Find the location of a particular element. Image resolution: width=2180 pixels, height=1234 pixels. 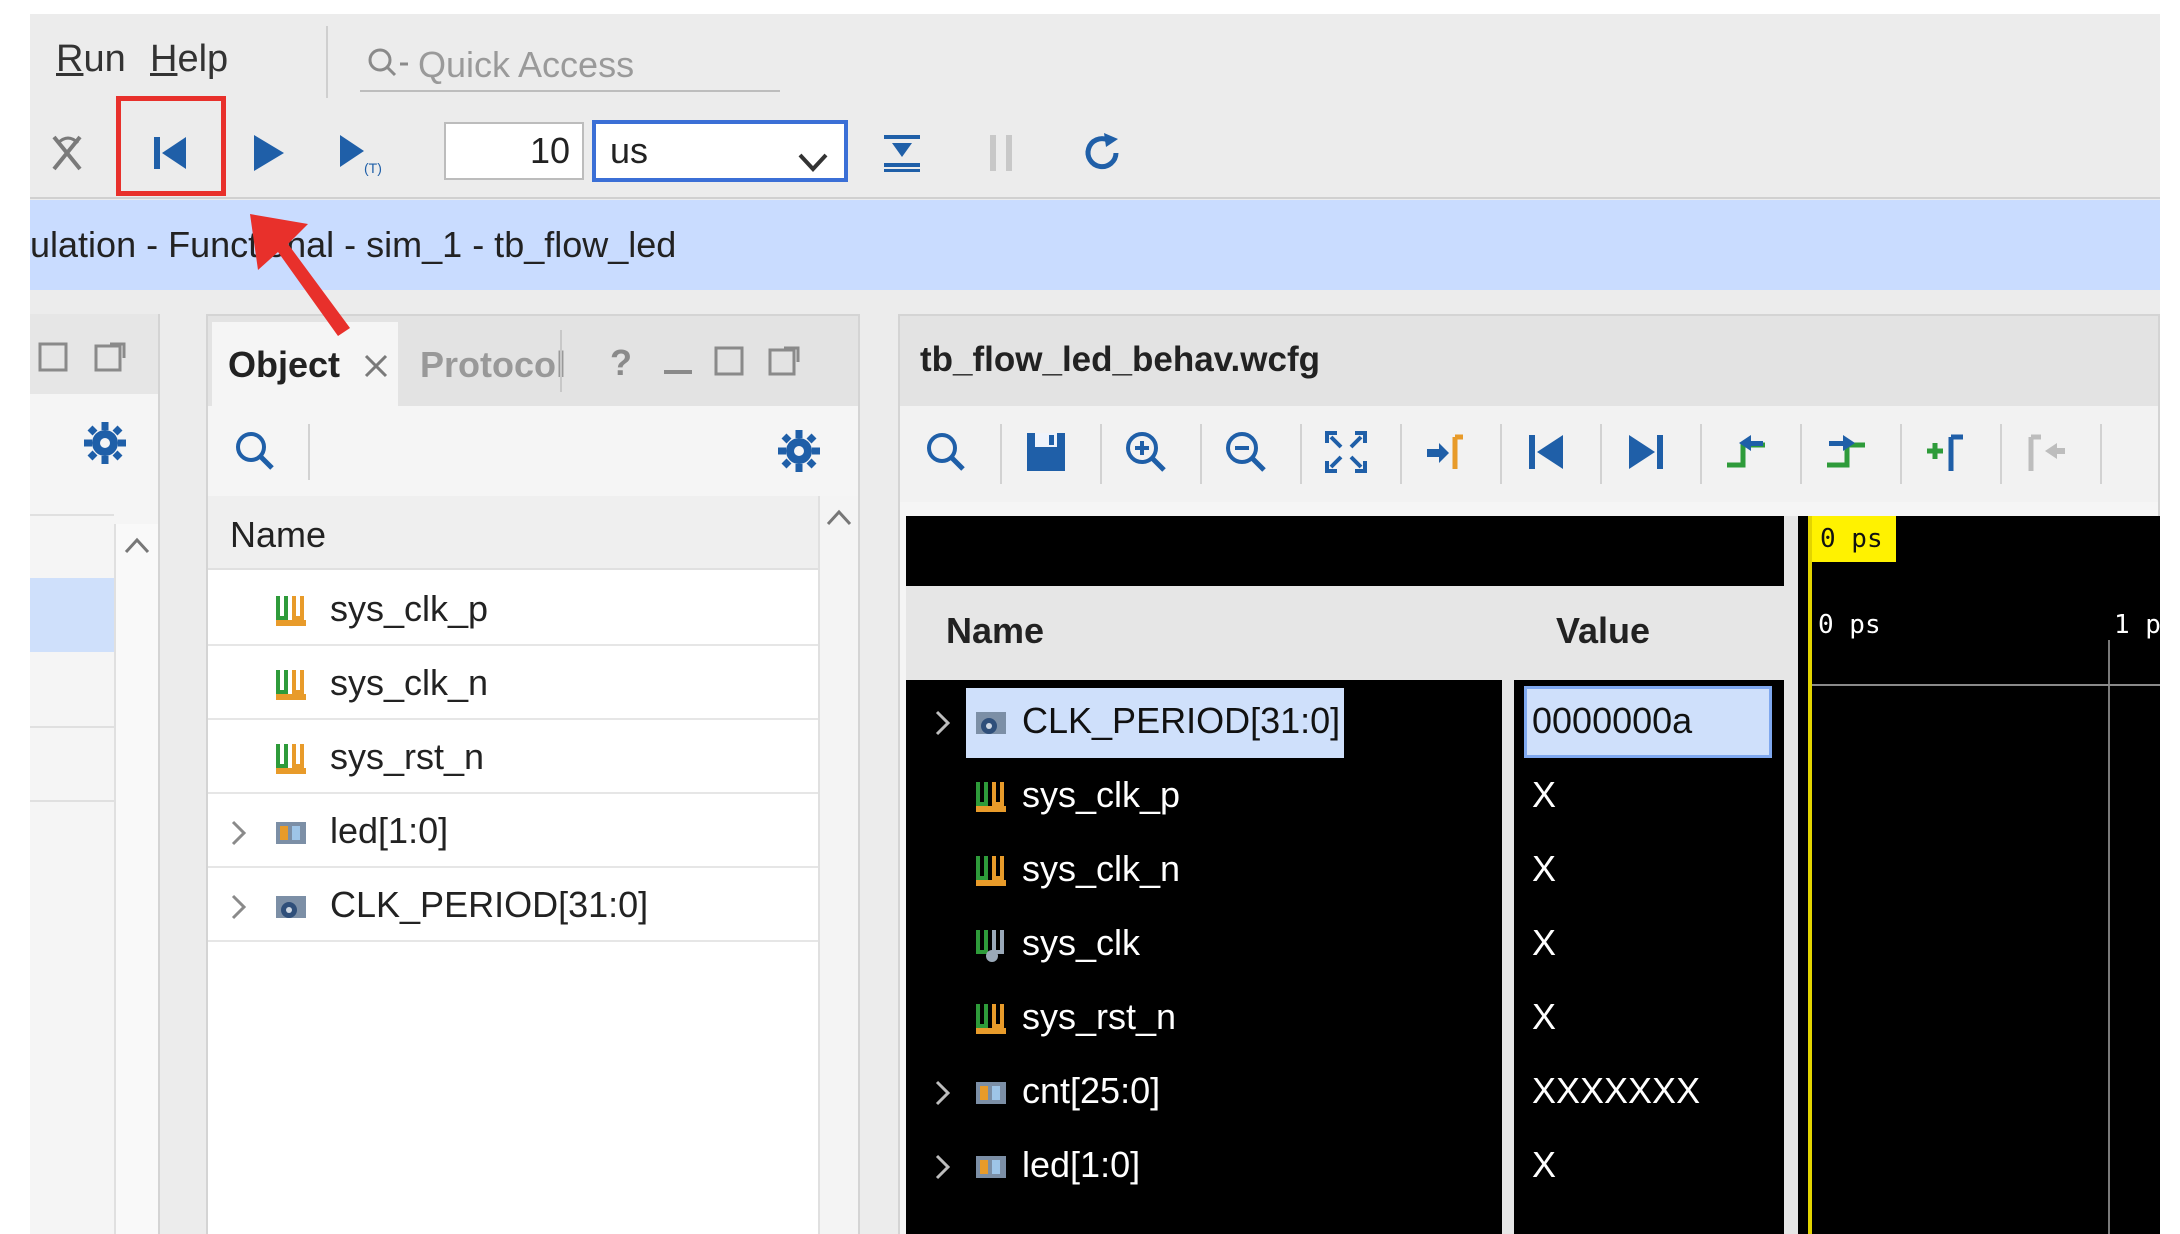

run-for-button: (T) is located at coordinates (362, 155).